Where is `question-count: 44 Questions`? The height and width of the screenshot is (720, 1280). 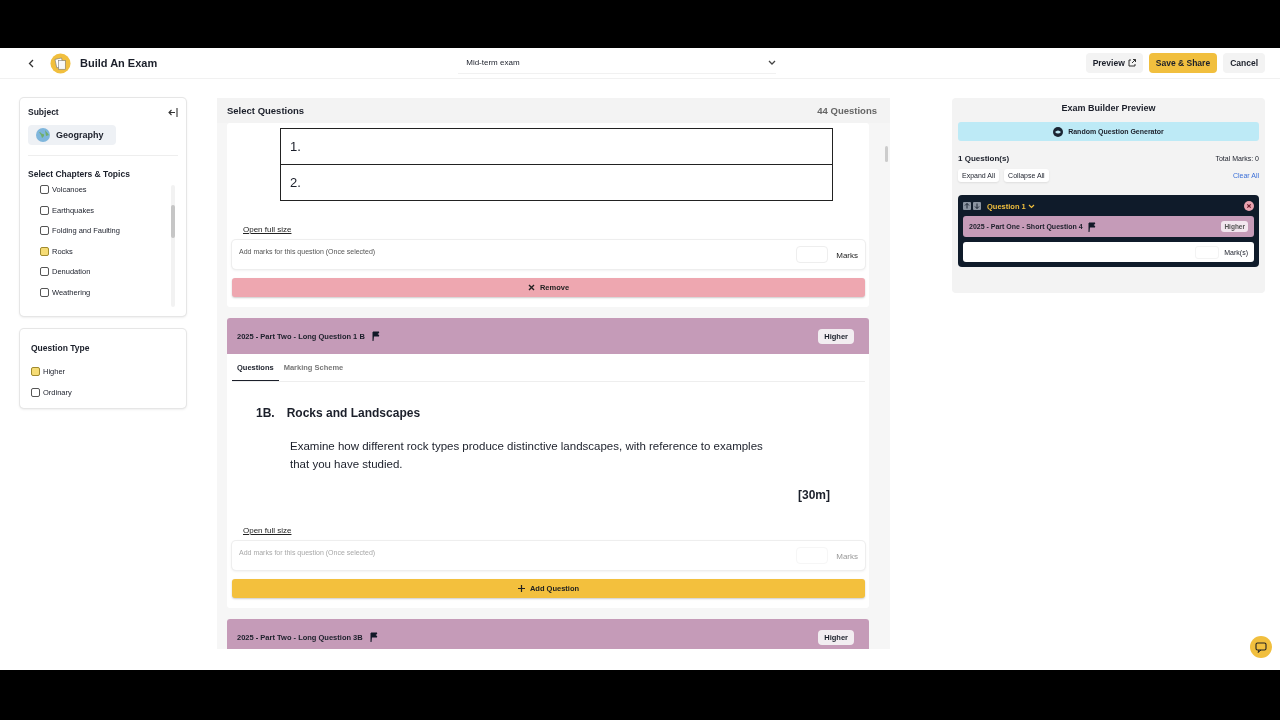 question-count: 44 Questions is located at coordinates (847, 110).